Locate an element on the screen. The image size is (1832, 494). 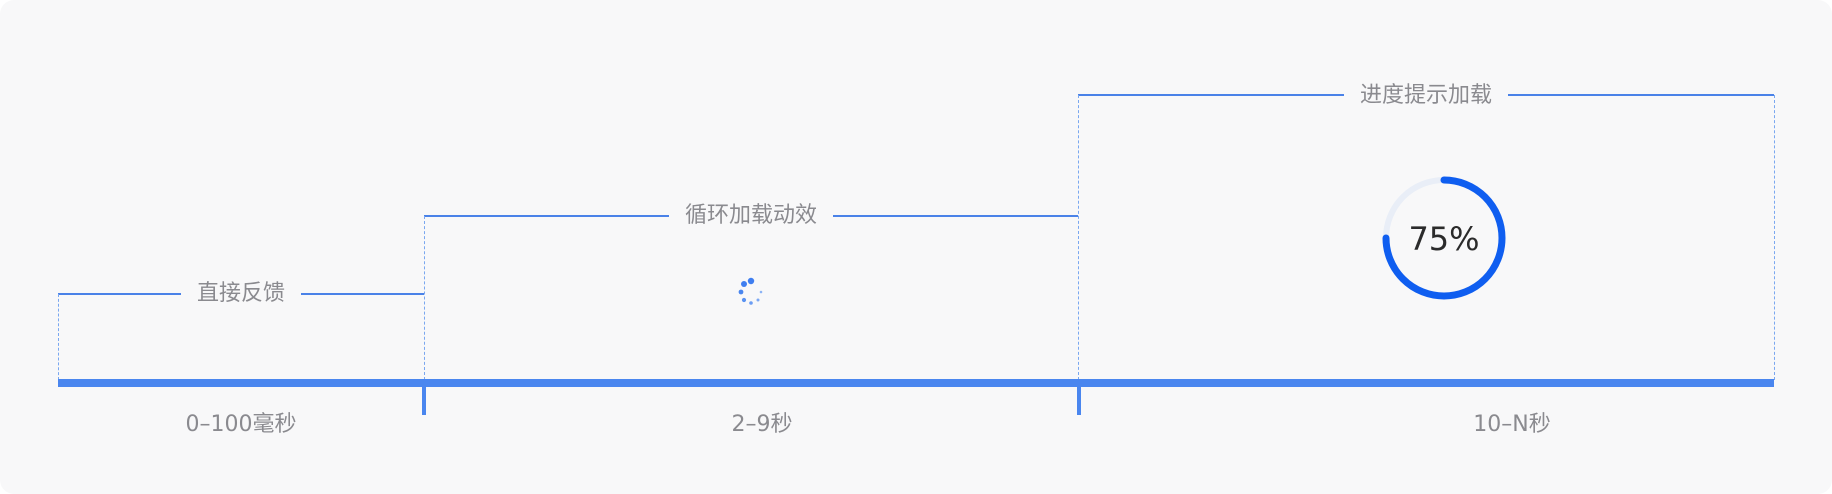
progress-ring: 75% is located at coordinates (1444, 238).